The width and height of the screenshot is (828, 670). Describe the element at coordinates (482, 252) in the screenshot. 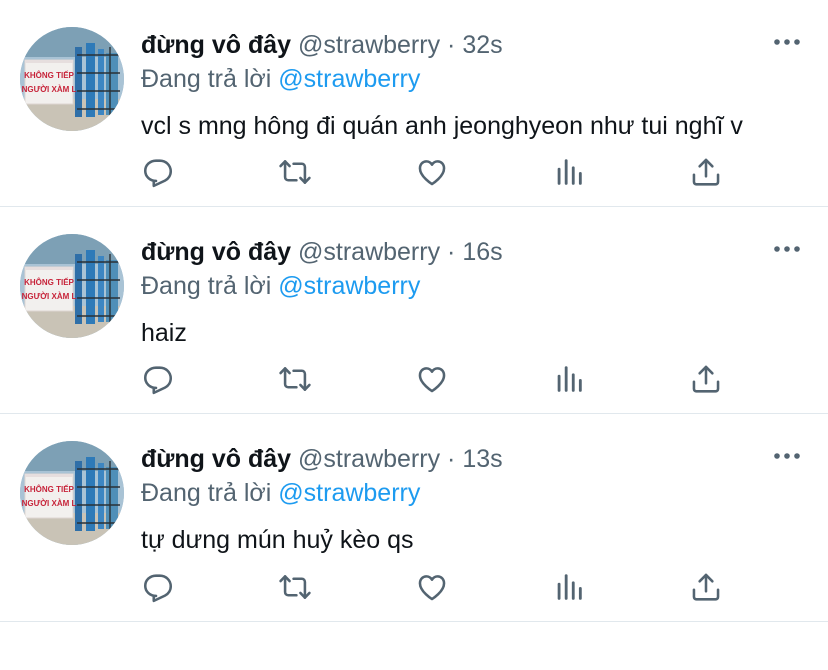

I see `timestamp: 16s` at that location.